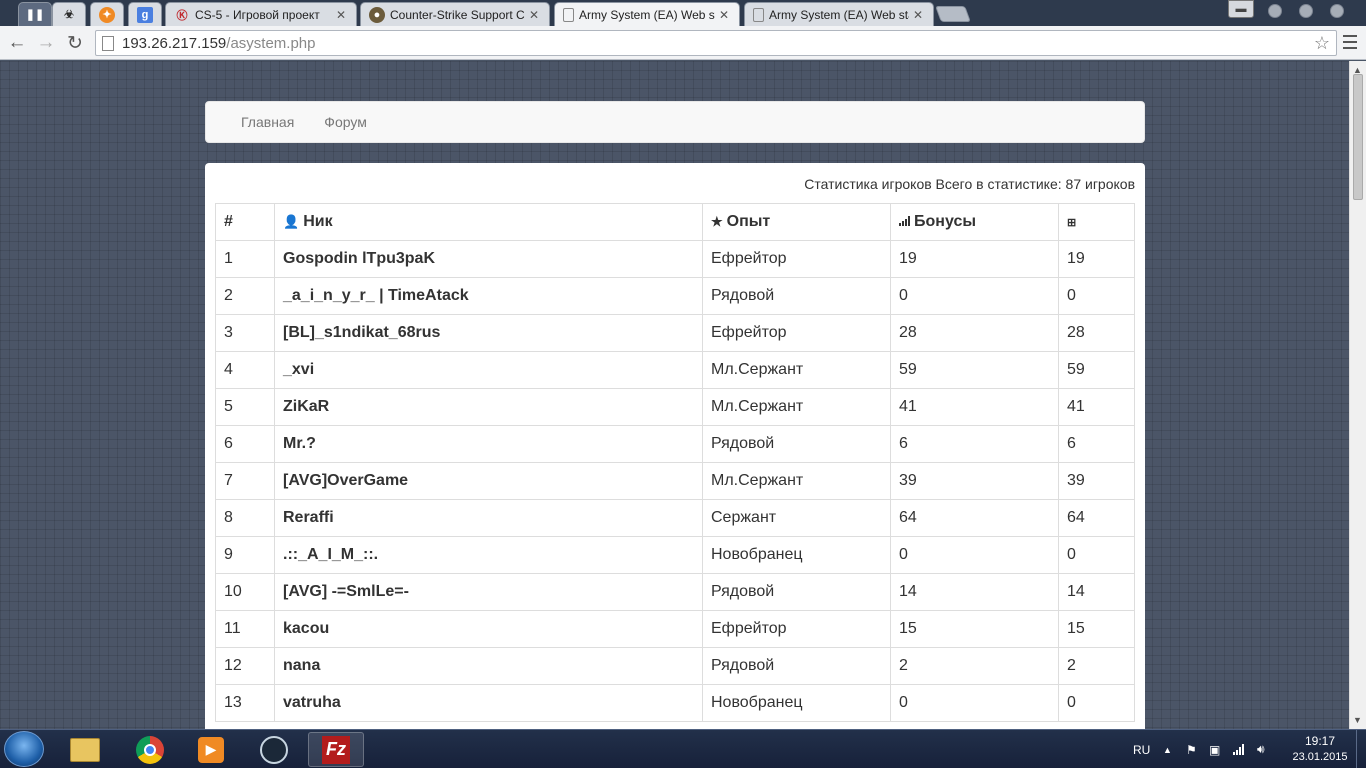  I want to click on cell-rank: Сержант, so click(796, 518).